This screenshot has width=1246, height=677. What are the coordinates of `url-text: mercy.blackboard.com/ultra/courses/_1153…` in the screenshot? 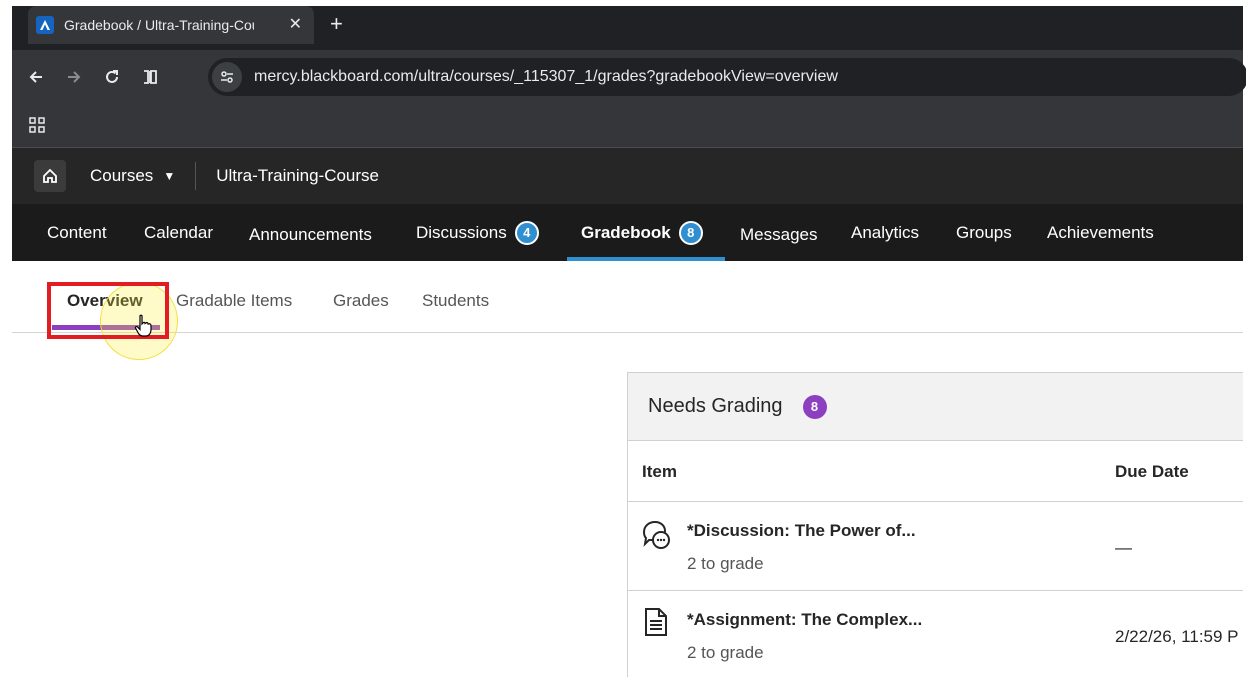 It's located at (546, 76).